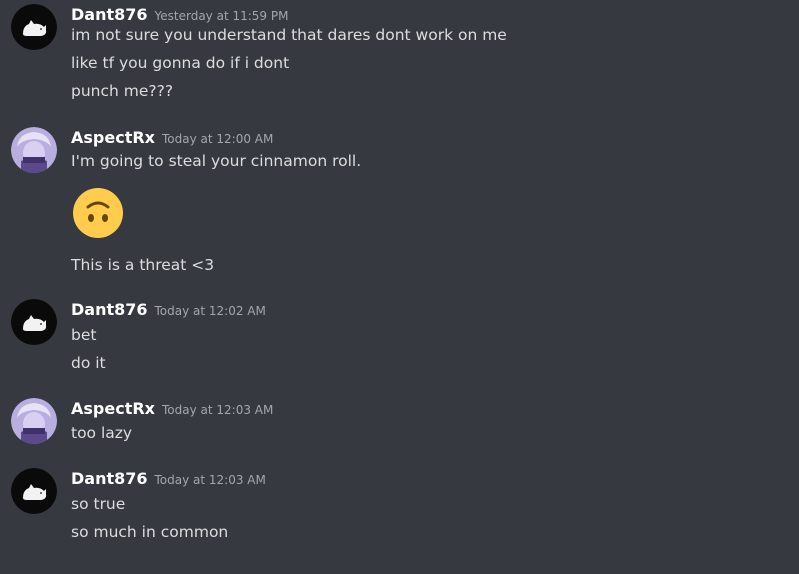 The width and height of the screenshot is (799, 574). Describe the element at coordinates (102, 433) in the screenshot. I see `message-text: too lazy` at that location.